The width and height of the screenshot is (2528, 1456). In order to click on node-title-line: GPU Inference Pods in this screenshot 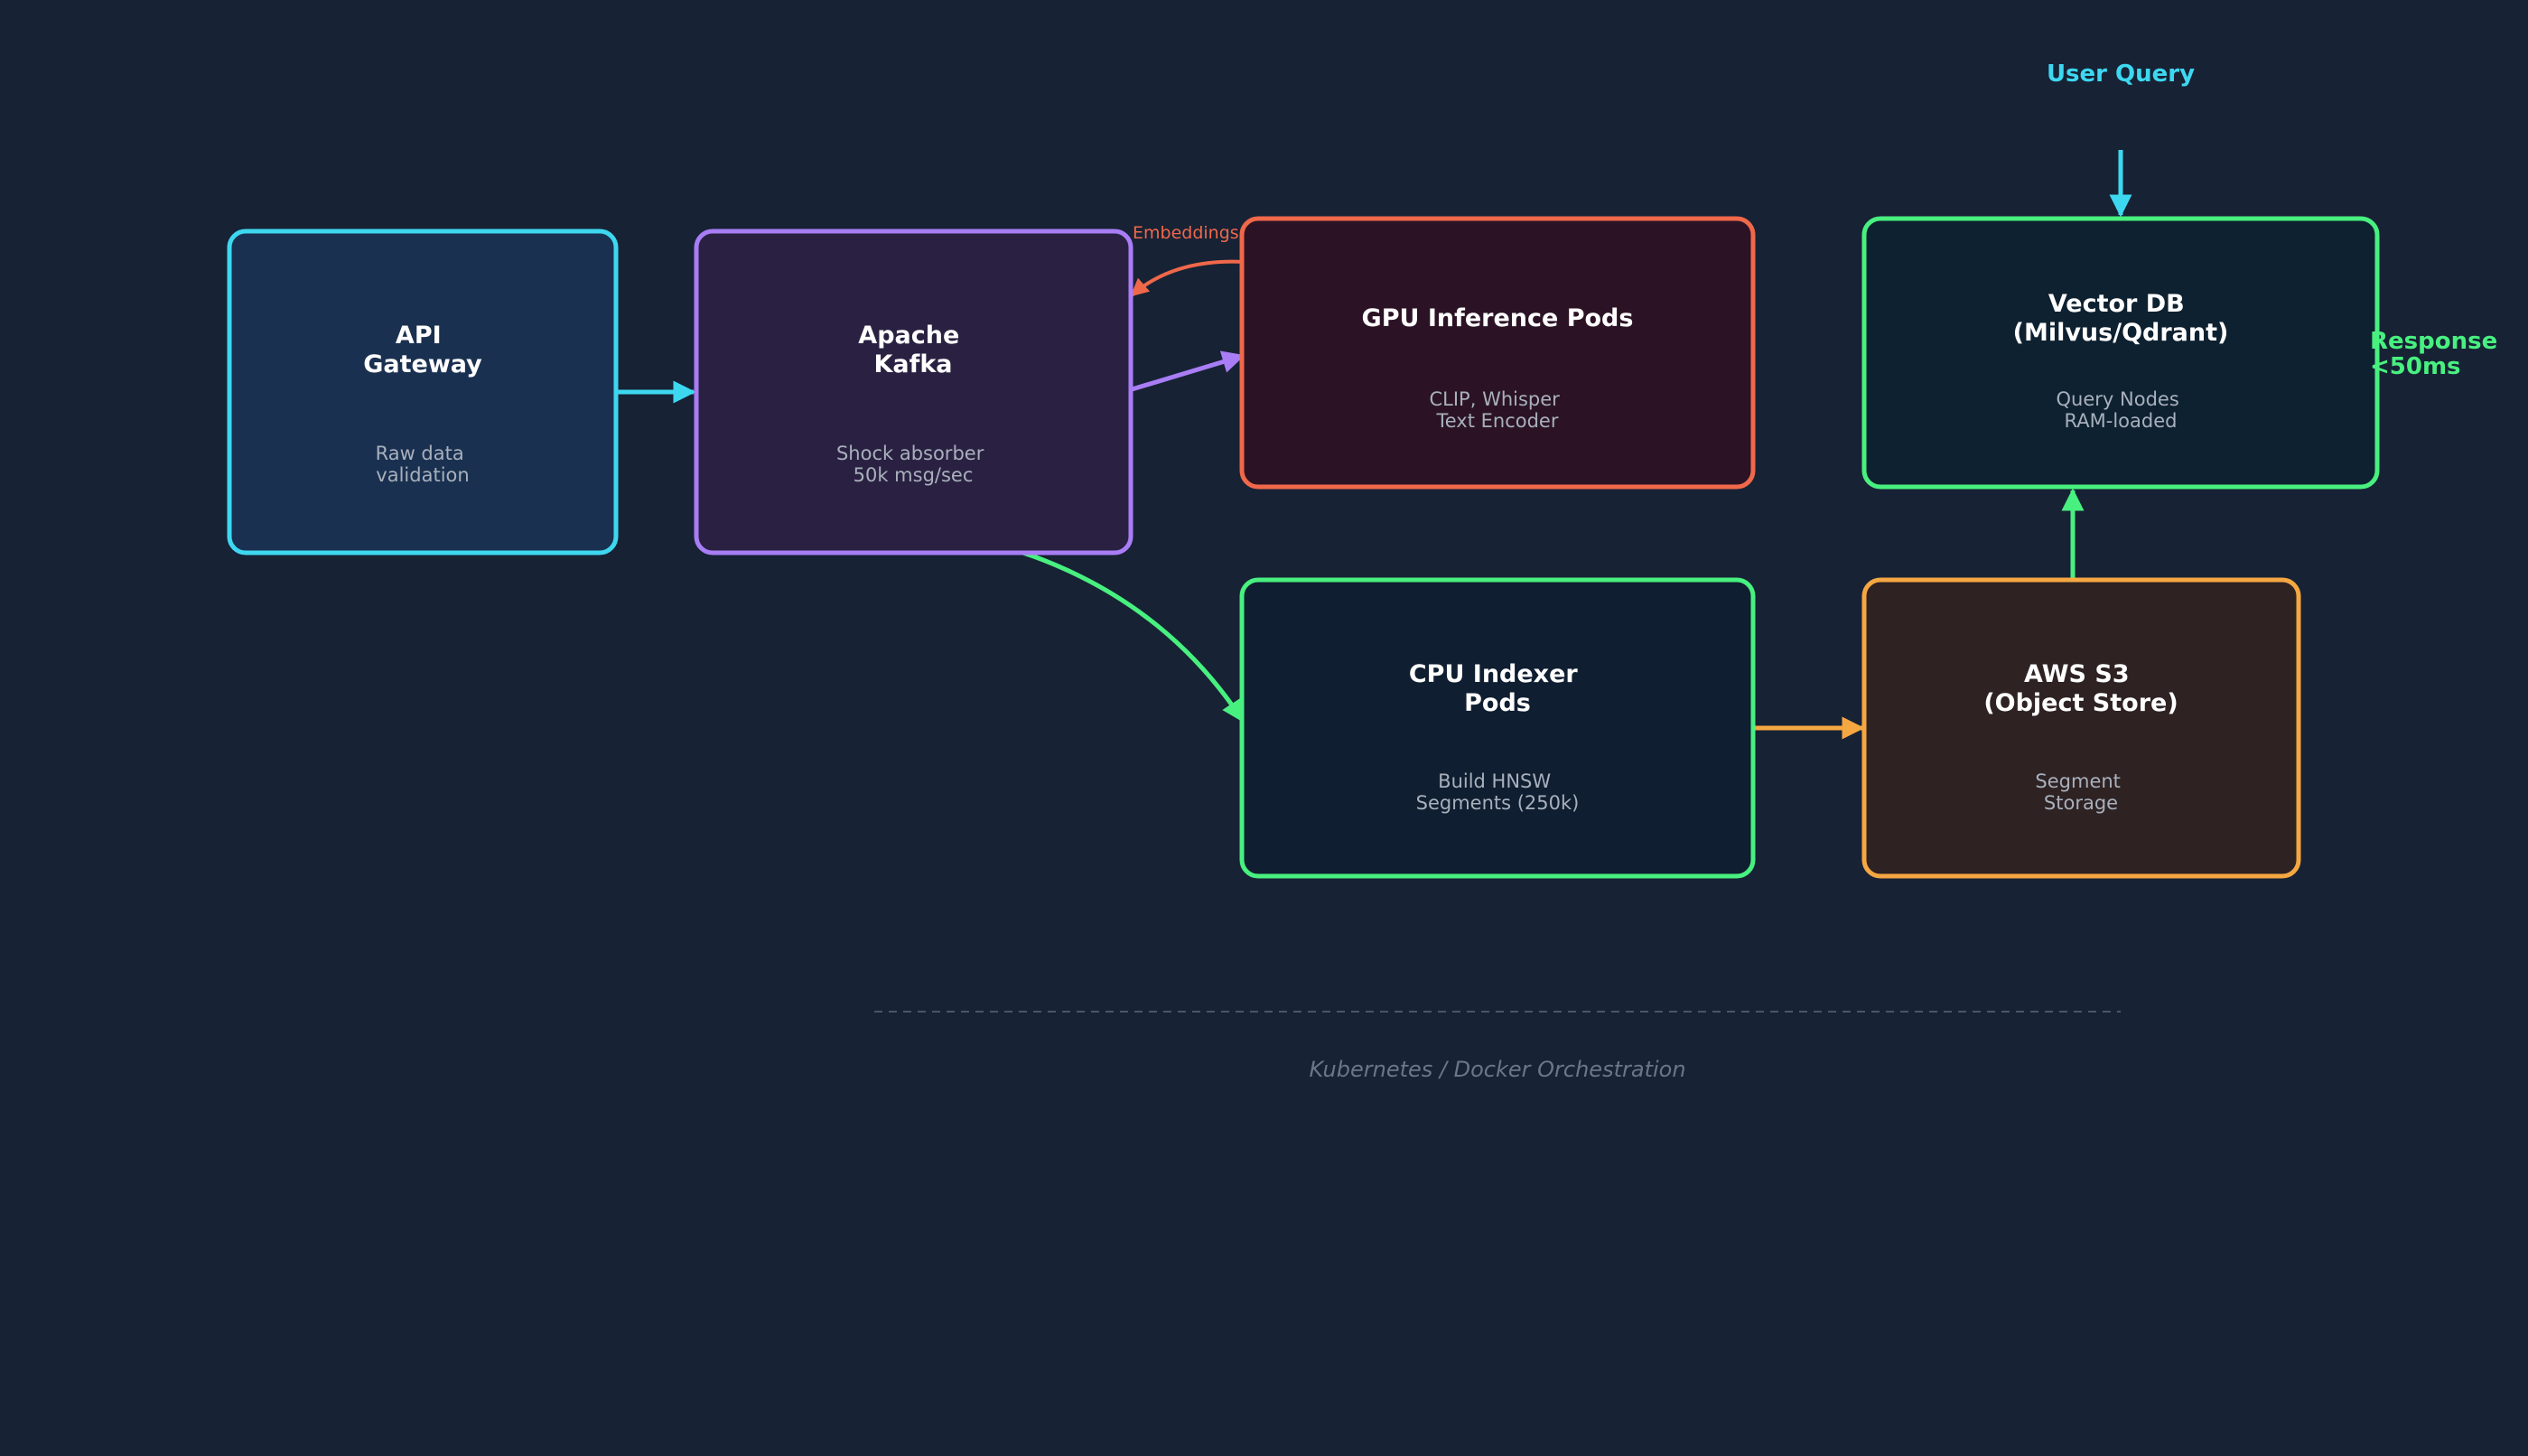, I will do `click(1498, 318)`.